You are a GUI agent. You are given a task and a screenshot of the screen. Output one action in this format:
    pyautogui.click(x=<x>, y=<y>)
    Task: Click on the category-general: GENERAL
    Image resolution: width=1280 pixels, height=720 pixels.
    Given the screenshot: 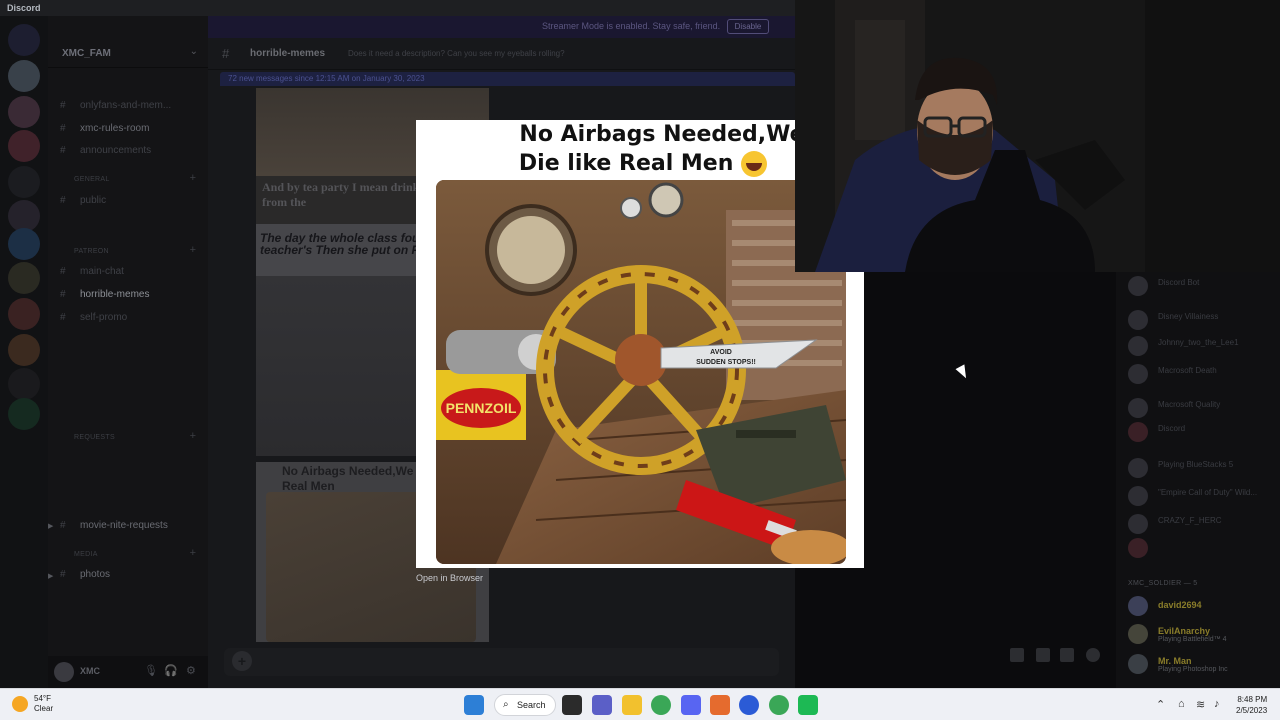 What is the action you would take?
    pyautogui.click(x=85, y=179)
    